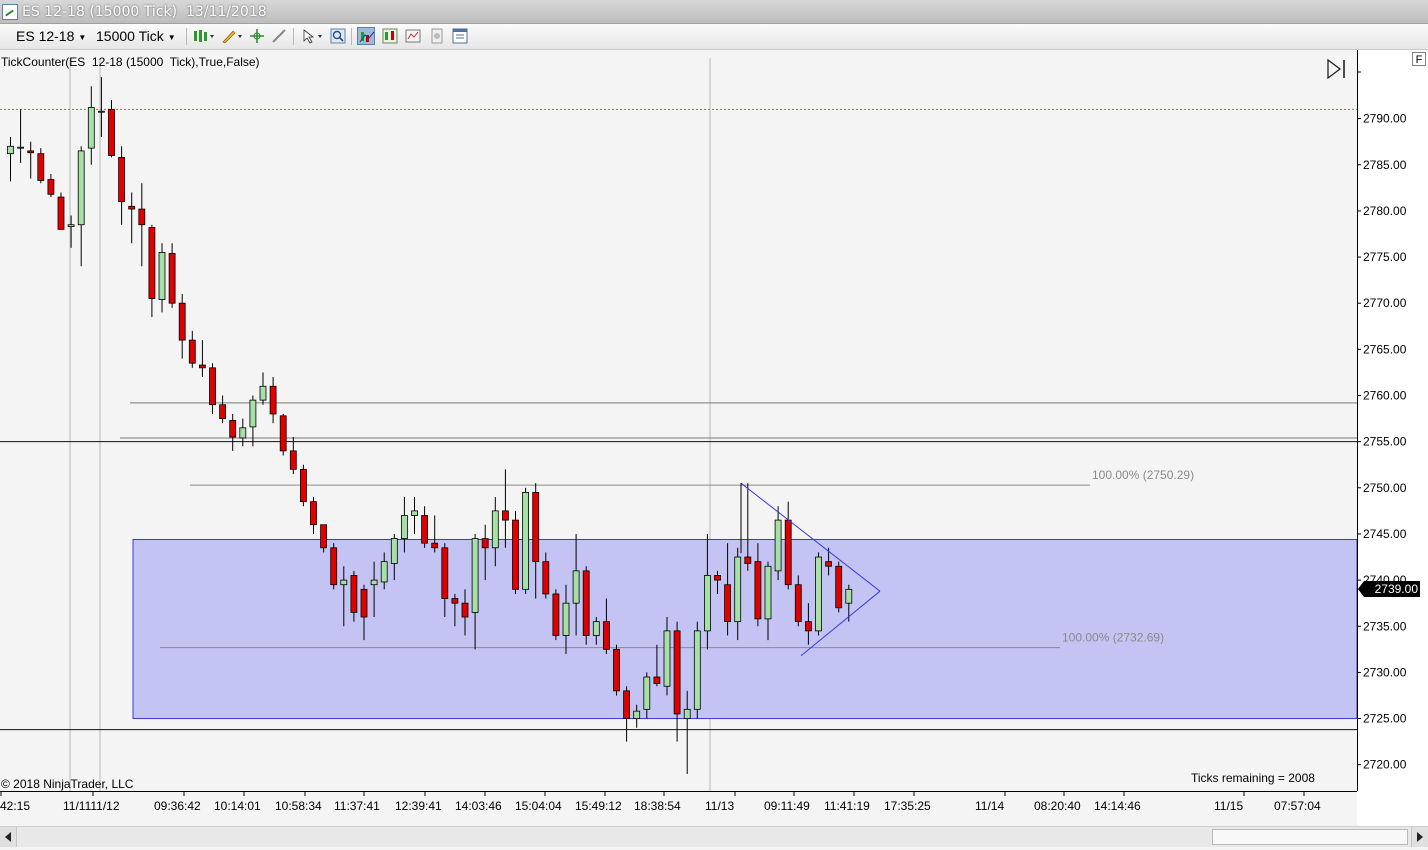 The width and height of the screenshot is (1428, 850). What do you see at coordinates (1385, 396) in the screenshot?
I see `price-tick-label: 2760.00` at bounding box center [1385, 396].